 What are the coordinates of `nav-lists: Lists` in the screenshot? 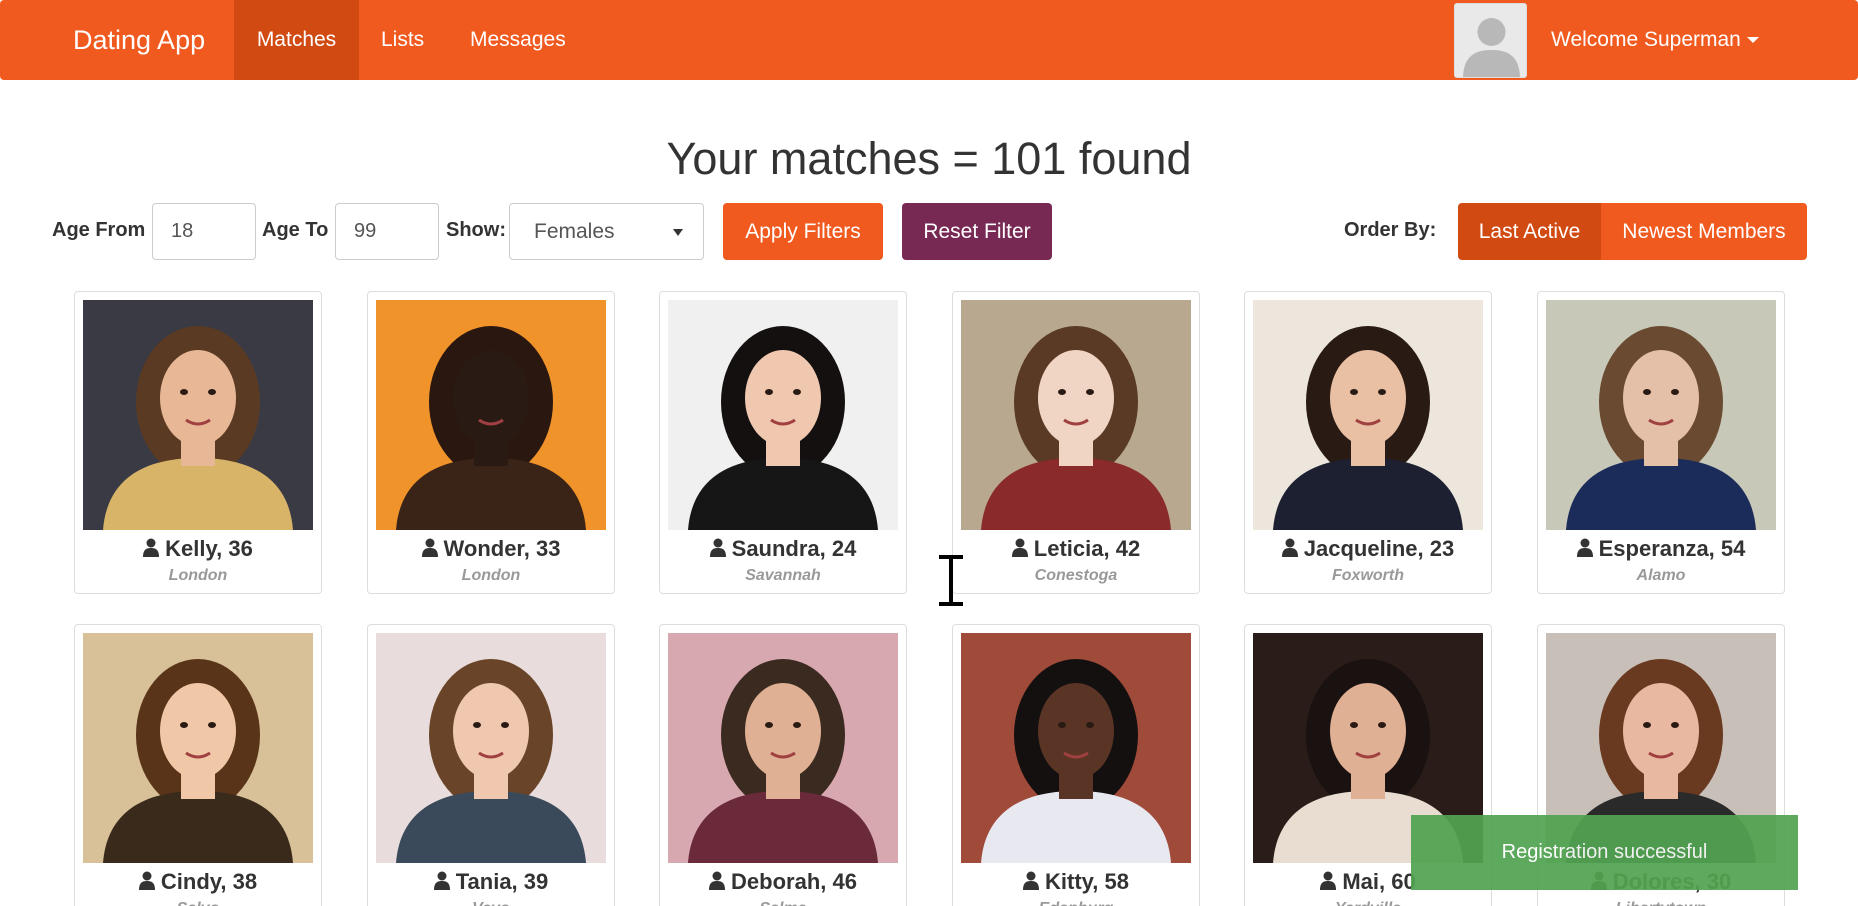 It's located at (402, 40).